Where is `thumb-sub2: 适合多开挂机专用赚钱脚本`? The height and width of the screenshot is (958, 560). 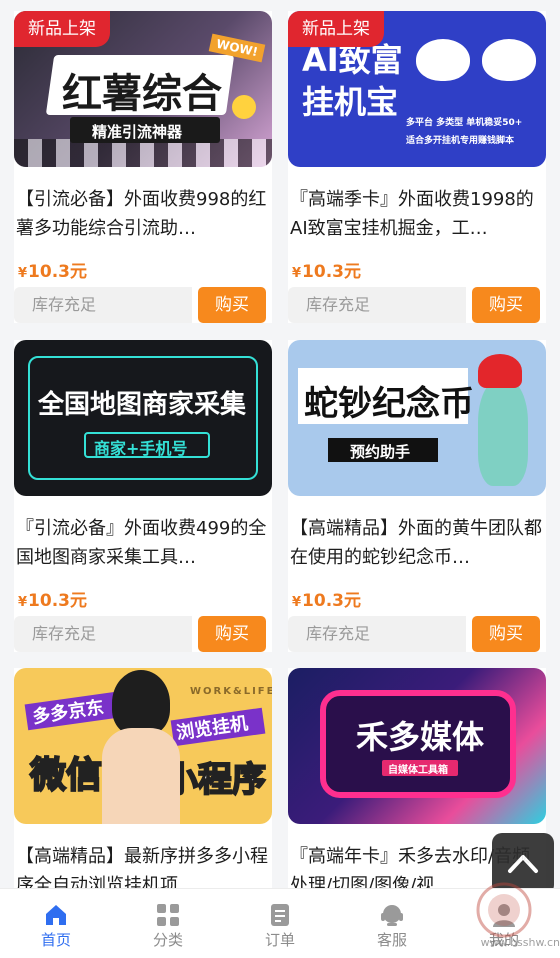 thumb-sub2: 适合多开挂机专用赚钱脚本 is located at coordinates (460, 141).